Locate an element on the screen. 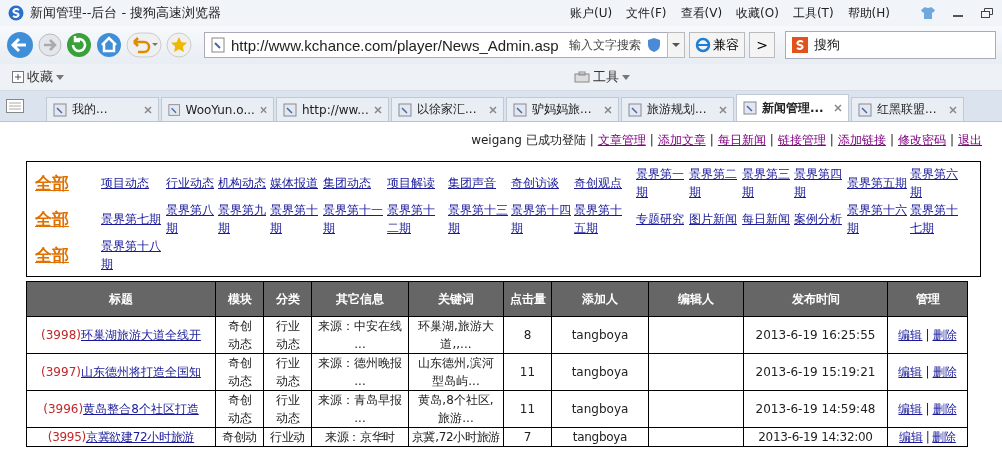 Image resolution: width=1002 pixels, height=470 pixels. category-link: 案例分析 is located at coordinates (820, 219).